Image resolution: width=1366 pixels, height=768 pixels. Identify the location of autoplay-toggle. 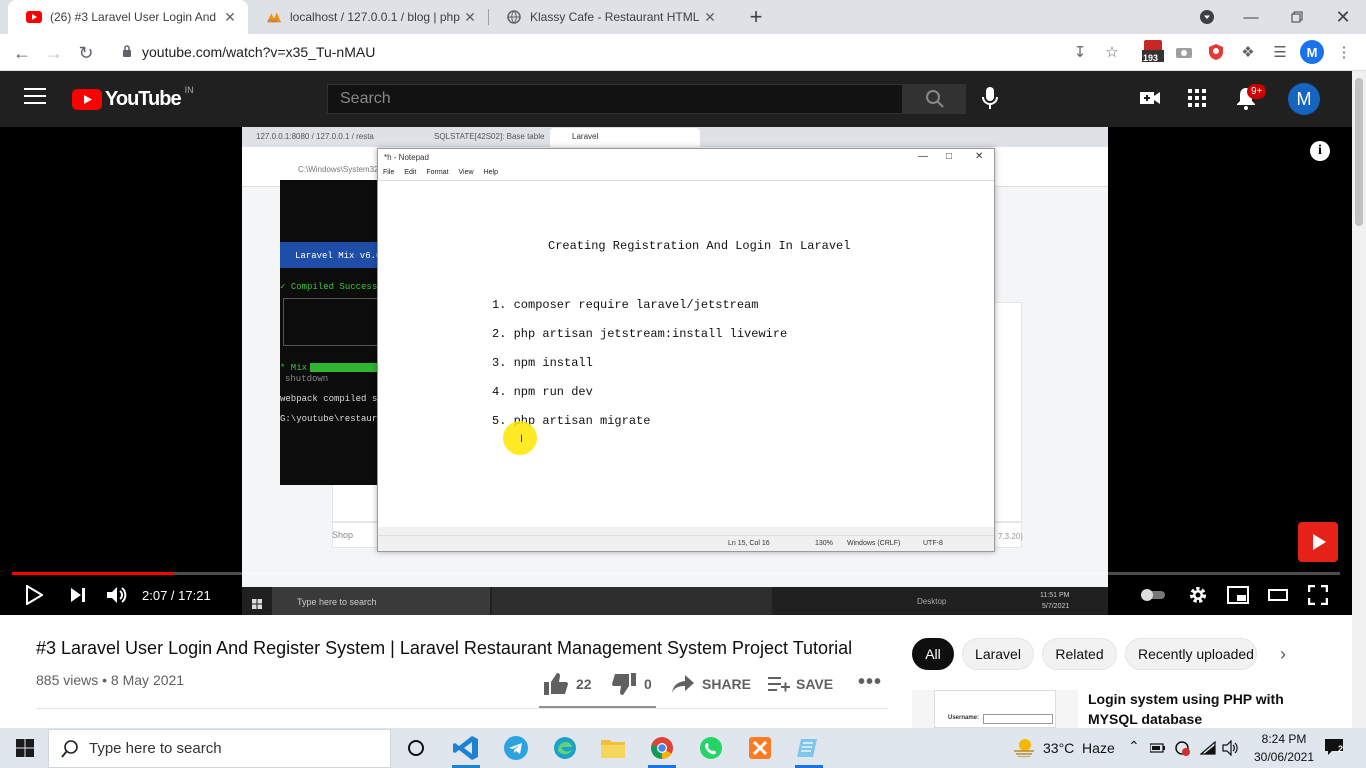
(1153, 595).